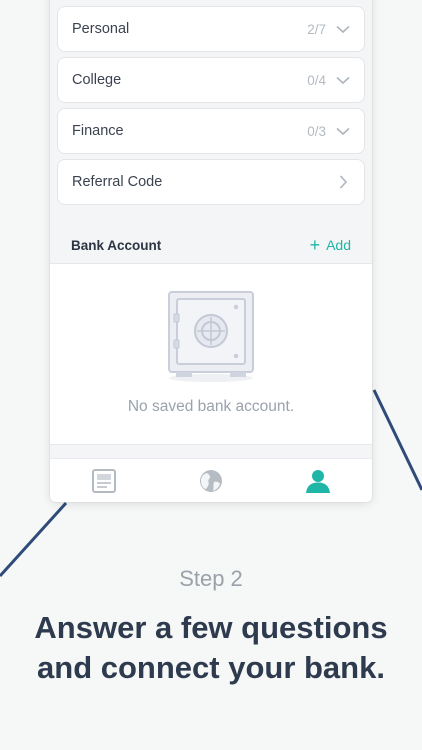 This screenshot has height=750, width=422. Describe the element at coordinates (211, 578) in the screenshot. I see `step-label: Step 2` at that location.